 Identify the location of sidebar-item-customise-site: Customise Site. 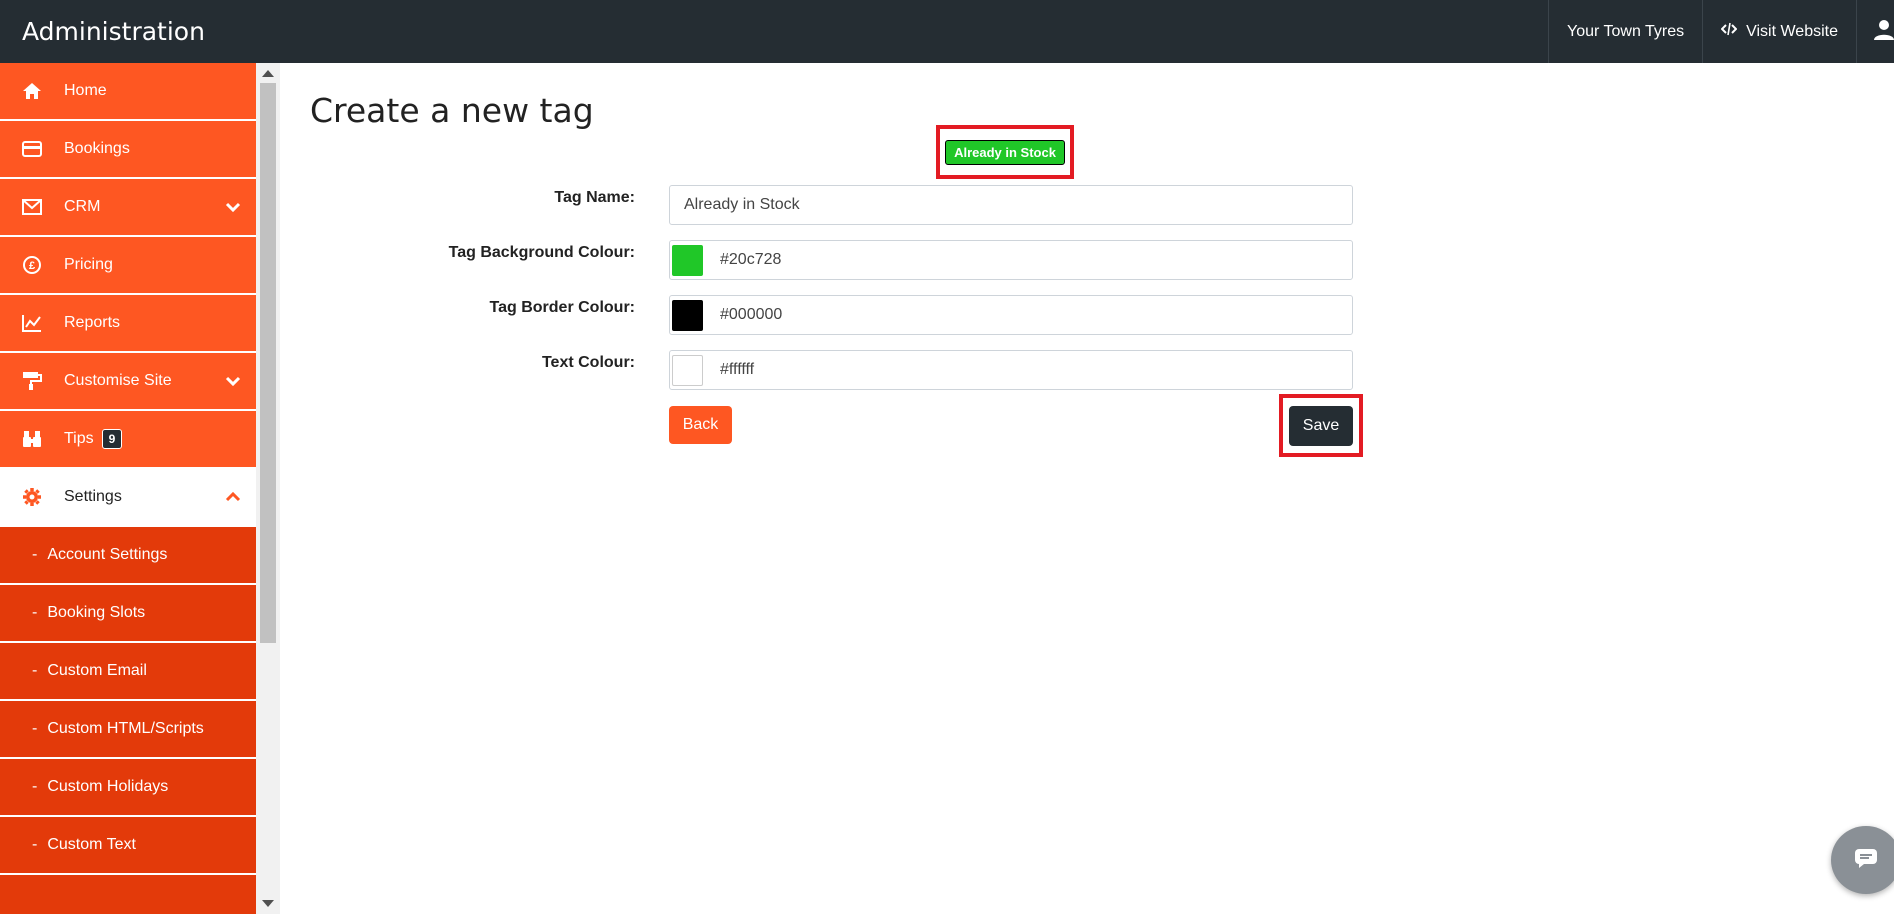
(128, 382).